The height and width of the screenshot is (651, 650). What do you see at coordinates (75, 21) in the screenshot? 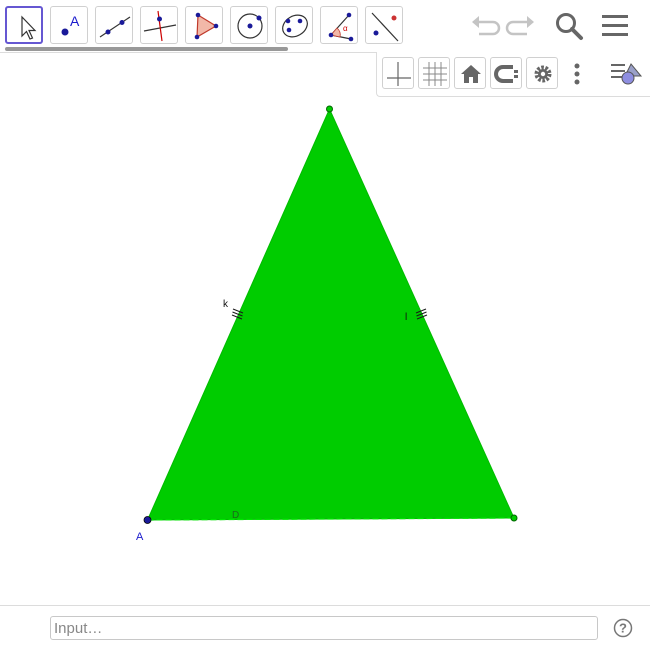
I see `svg-text: A` at bounding box center [75, 21].